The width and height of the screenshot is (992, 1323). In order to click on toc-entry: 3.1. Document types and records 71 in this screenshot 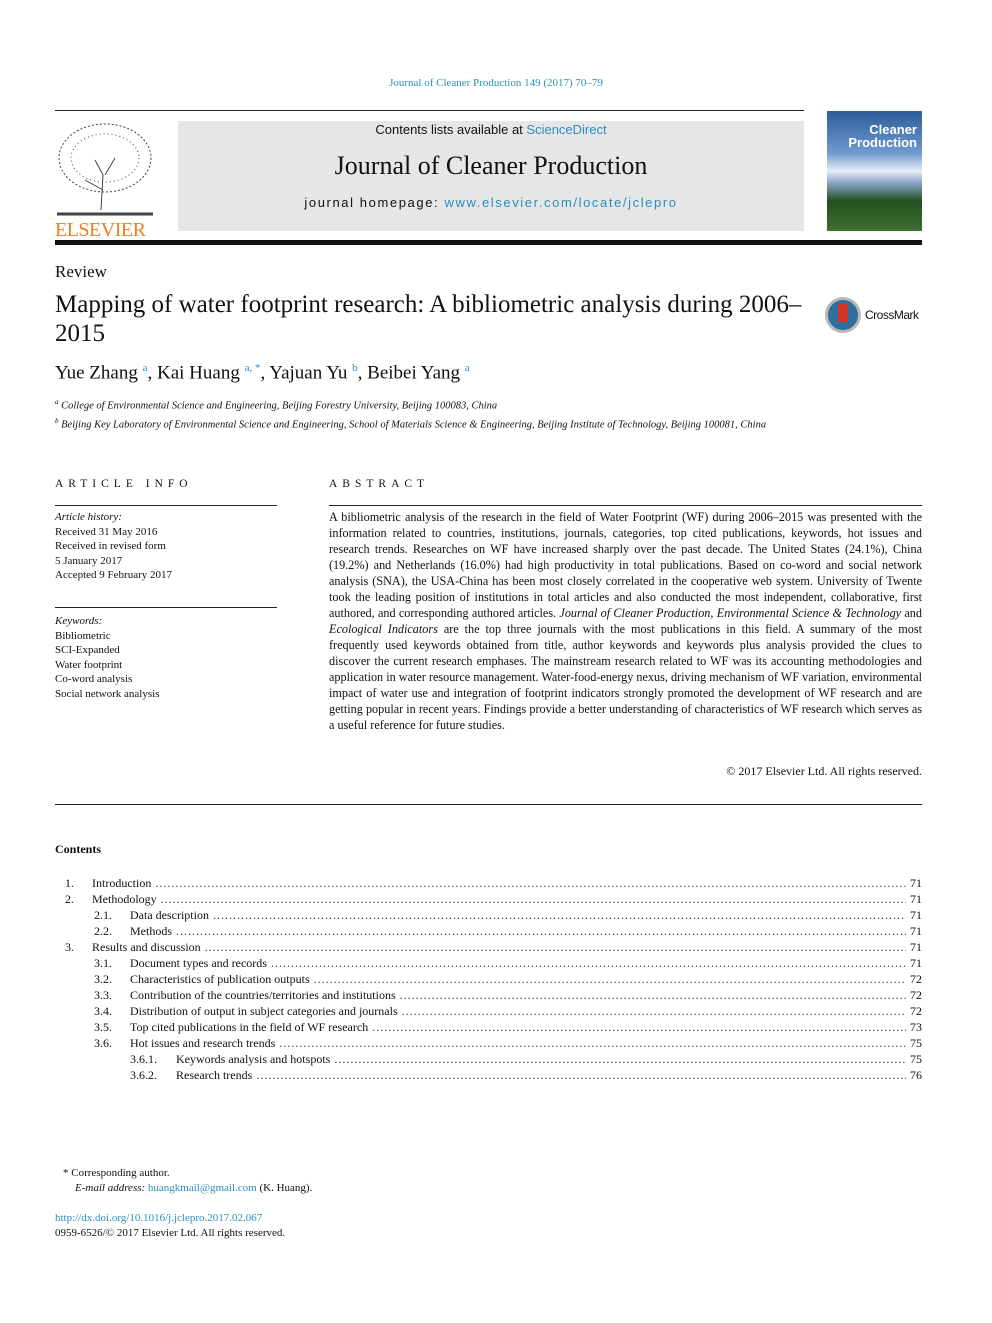, I will do `click(488, 963)`.